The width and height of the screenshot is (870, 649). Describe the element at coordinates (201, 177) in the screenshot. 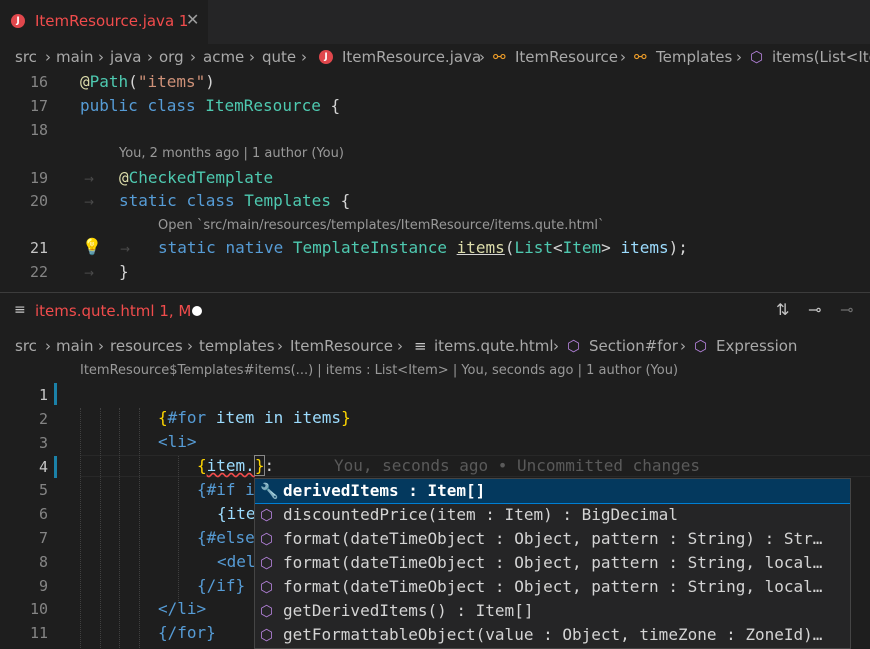

I see `token: CheckedTemplate` at that location.